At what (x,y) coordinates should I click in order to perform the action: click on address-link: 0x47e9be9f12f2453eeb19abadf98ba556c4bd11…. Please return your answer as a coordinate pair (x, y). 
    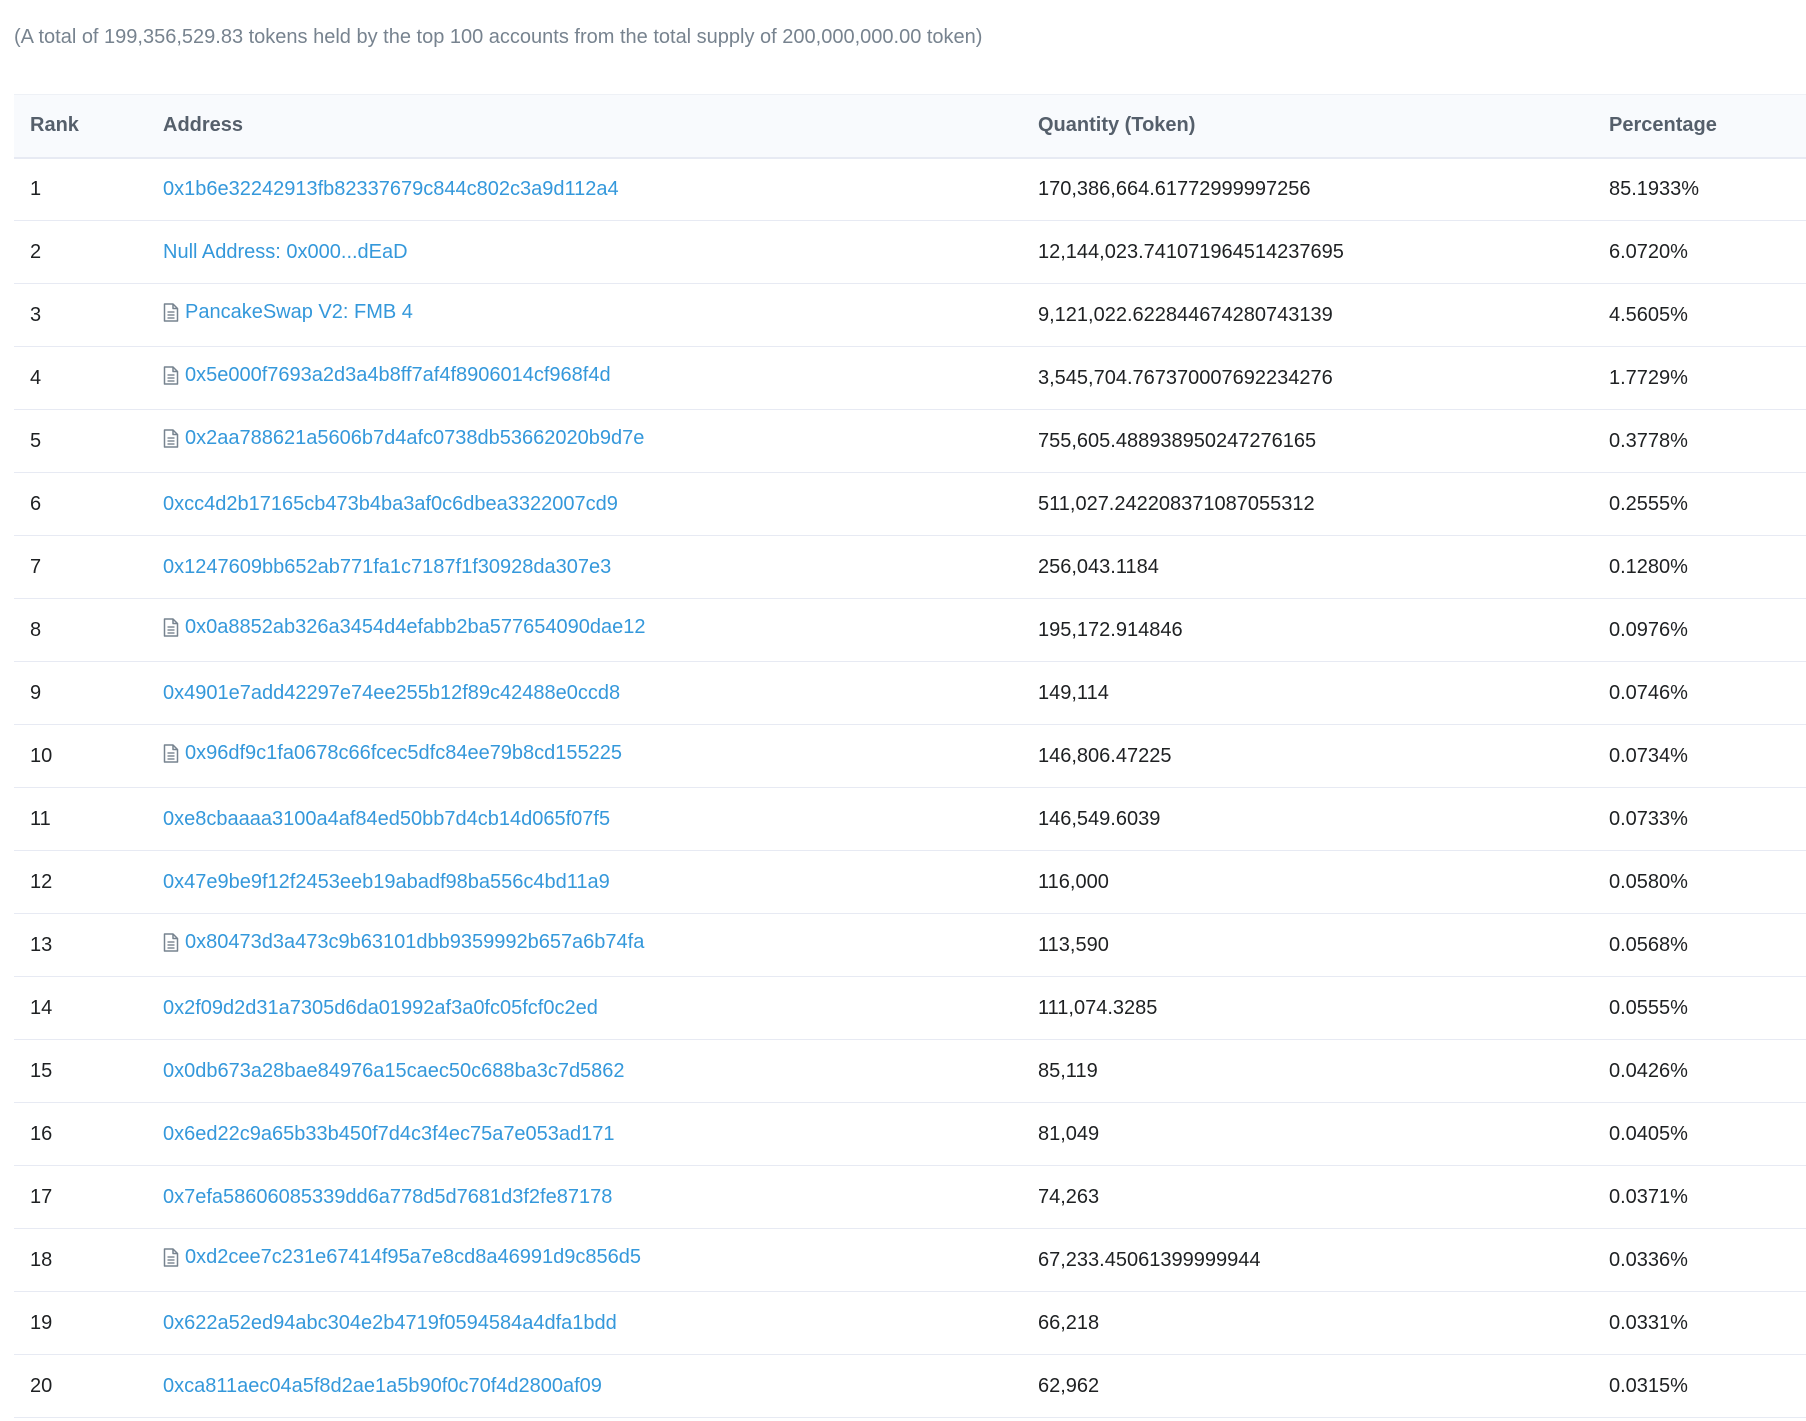
    Looking at the image, I should click on (386, 882).